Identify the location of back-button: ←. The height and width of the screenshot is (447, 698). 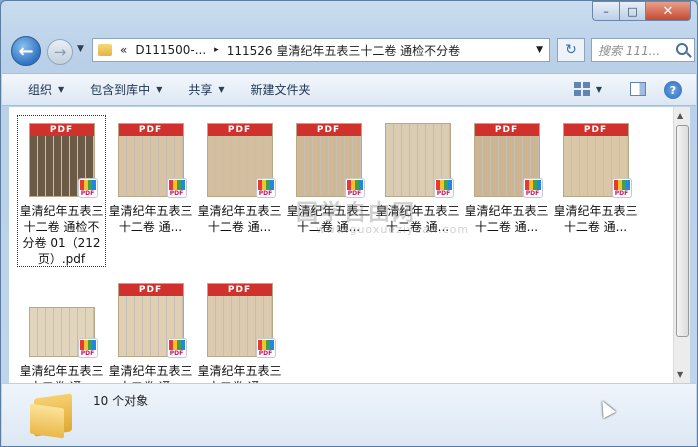
(26, 51).